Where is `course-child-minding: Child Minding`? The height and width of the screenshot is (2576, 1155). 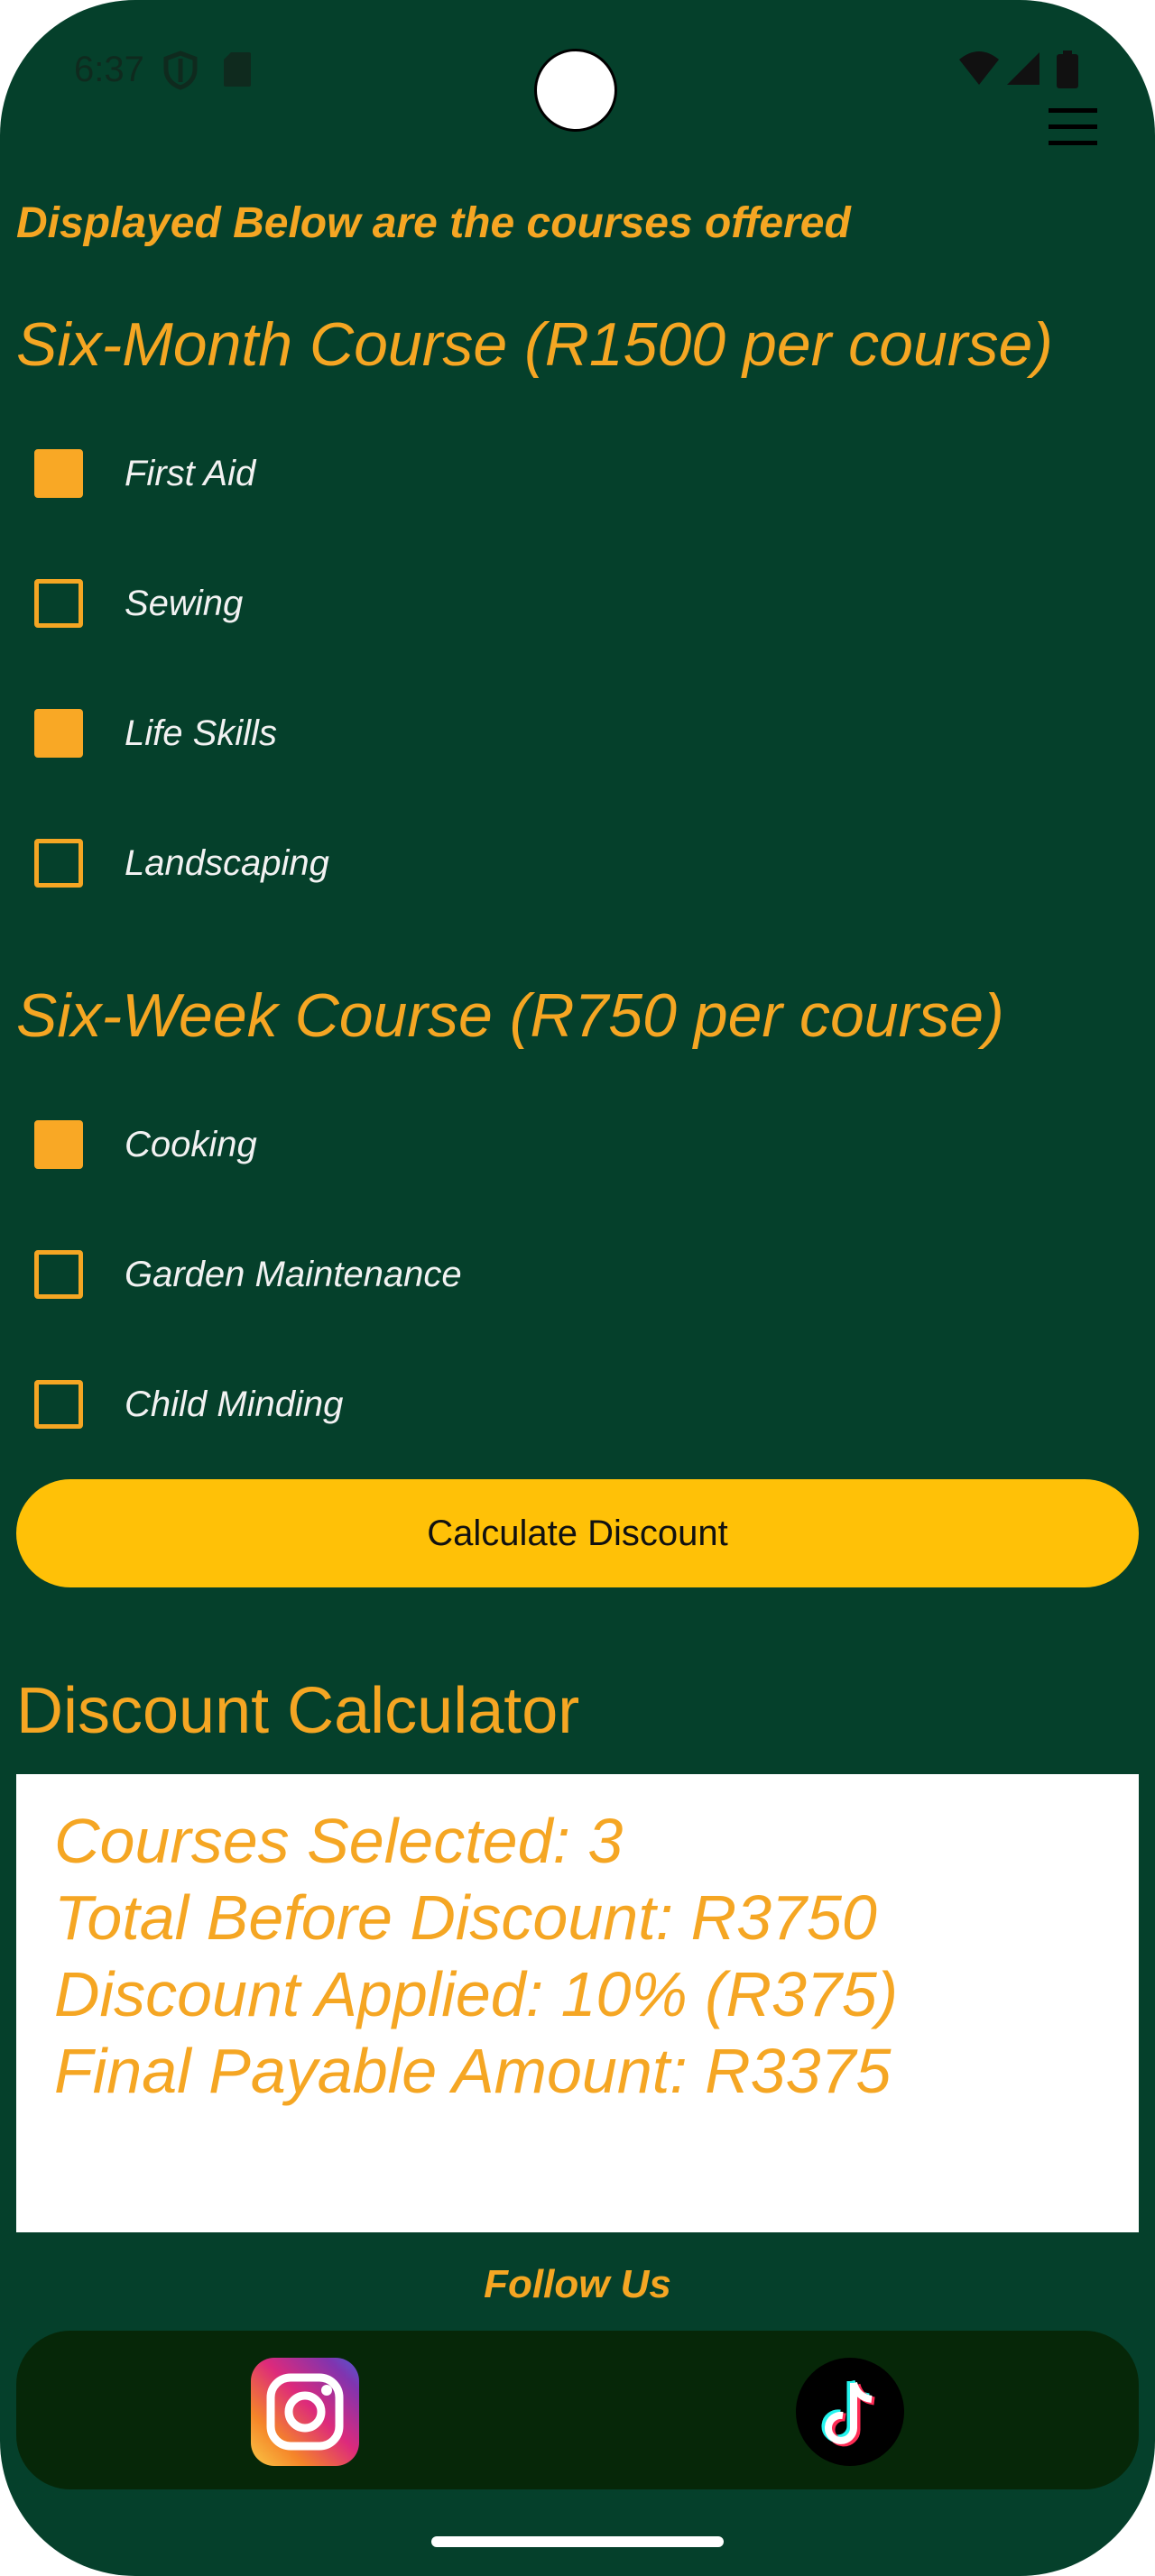
course-child-minding: Child Minding is located at coordinates (440, 1403).